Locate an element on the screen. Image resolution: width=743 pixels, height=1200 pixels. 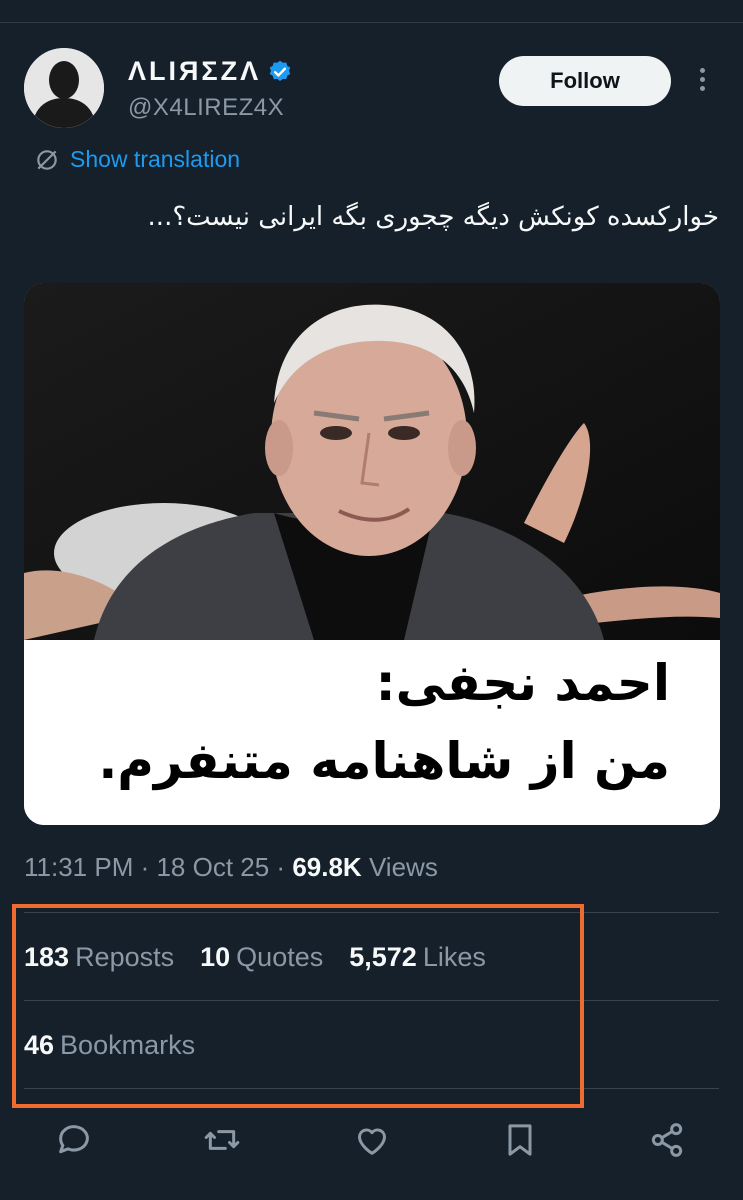
tweet-meta: 11:31 PM · 18 Oct 25 · 69.8K Views is located at coordinates (231, 867).